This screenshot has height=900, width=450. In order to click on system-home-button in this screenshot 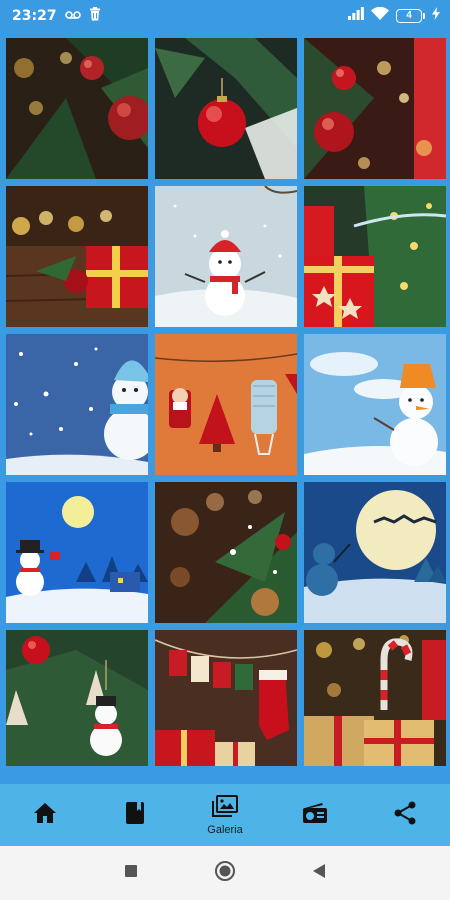, I will do `click(225, 873)`.